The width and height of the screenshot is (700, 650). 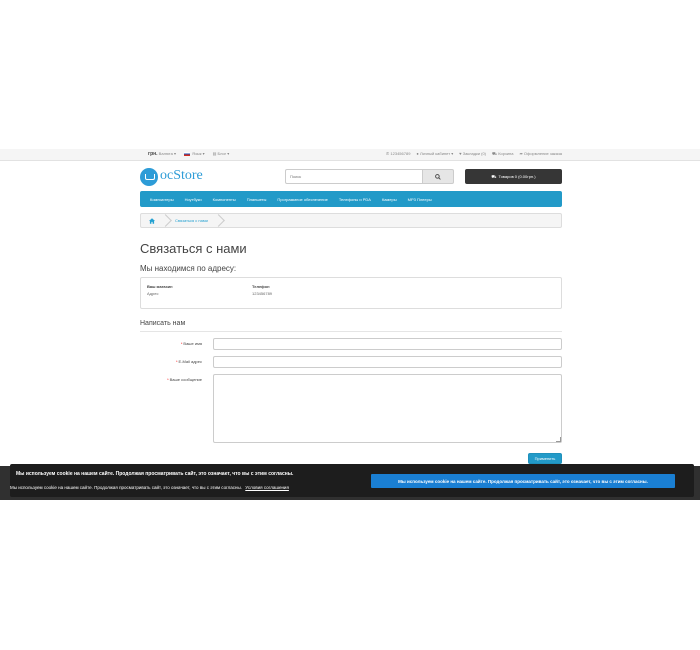 I want to click on wishlist-label: Закладки (0), so click(x=474, y=153).